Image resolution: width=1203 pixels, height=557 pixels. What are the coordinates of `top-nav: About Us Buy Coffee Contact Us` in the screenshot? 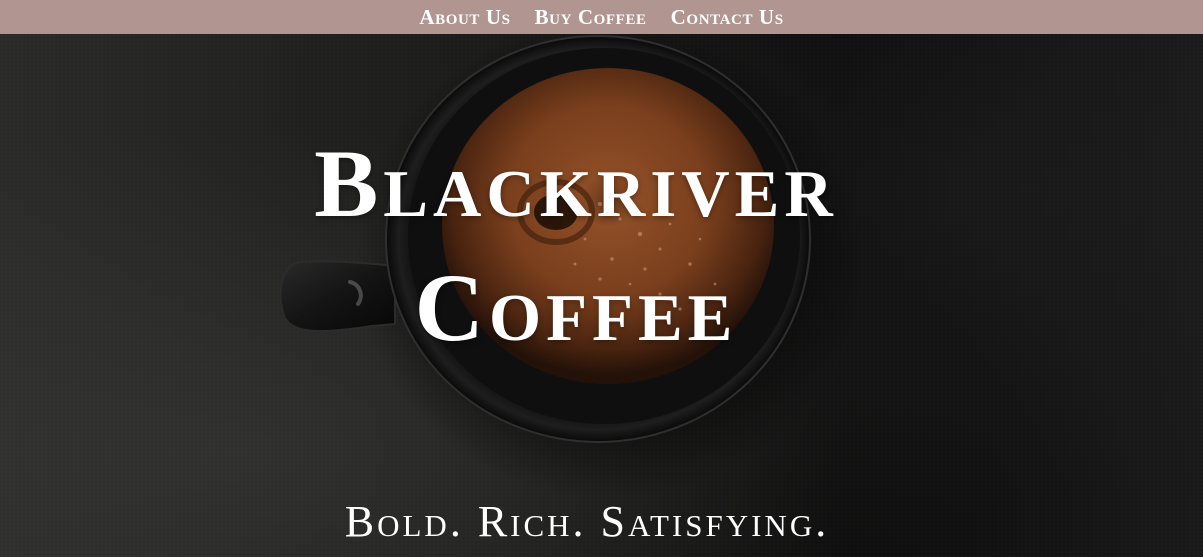 It's located at (601, 17).